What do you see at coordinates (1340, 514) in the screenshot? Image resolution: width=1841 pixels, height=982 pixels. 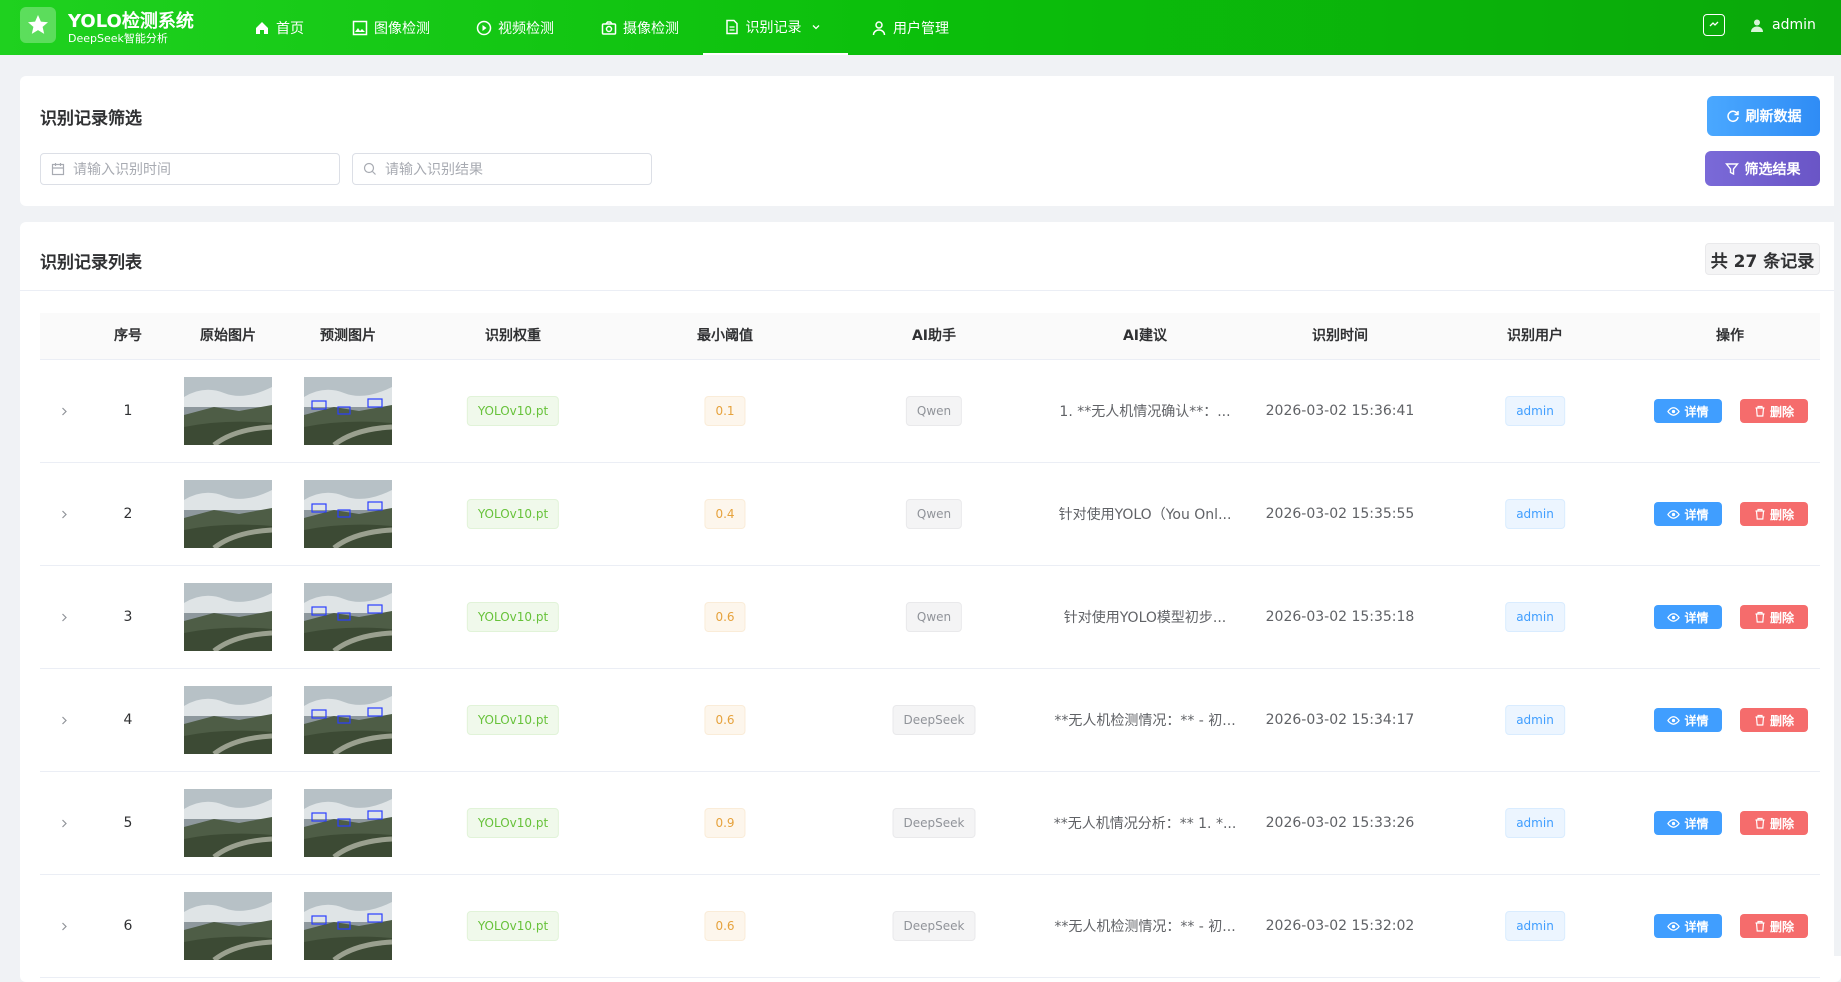 I see `record-time: 2026-03-02 15:35:55` at bounding box center [1340, 514].